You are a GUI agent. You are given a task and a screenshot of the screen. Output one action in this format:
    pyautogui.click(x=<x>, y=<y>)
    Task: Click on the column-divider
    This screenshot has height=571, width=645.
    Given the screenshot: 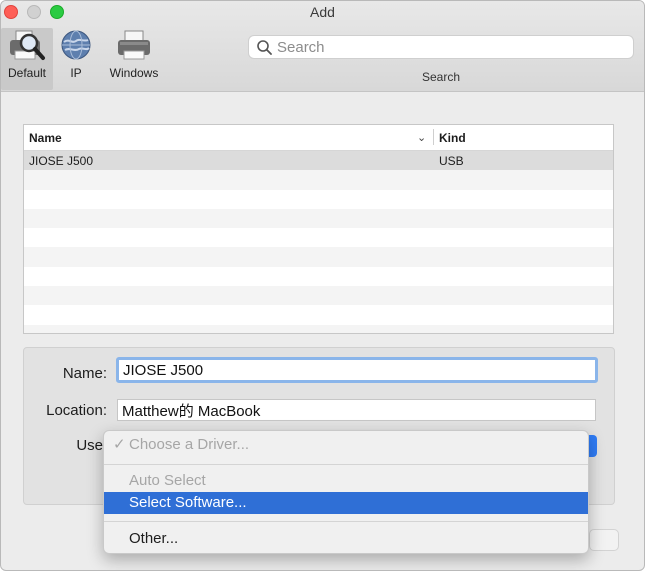 What is the action you would take?
    pyautogui.click(x=433, y=137)
    